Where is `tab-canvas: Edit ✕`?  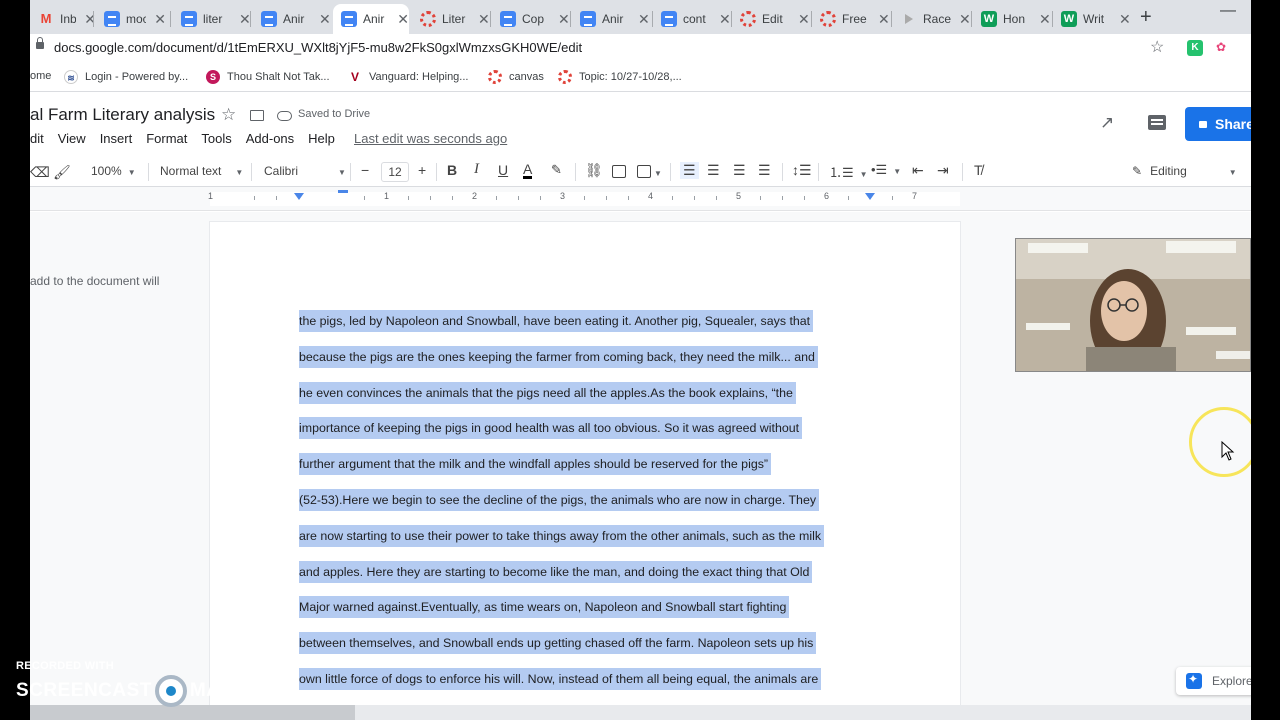
tab-canvas: Edit ✕ is located at coordinates (772, 19).